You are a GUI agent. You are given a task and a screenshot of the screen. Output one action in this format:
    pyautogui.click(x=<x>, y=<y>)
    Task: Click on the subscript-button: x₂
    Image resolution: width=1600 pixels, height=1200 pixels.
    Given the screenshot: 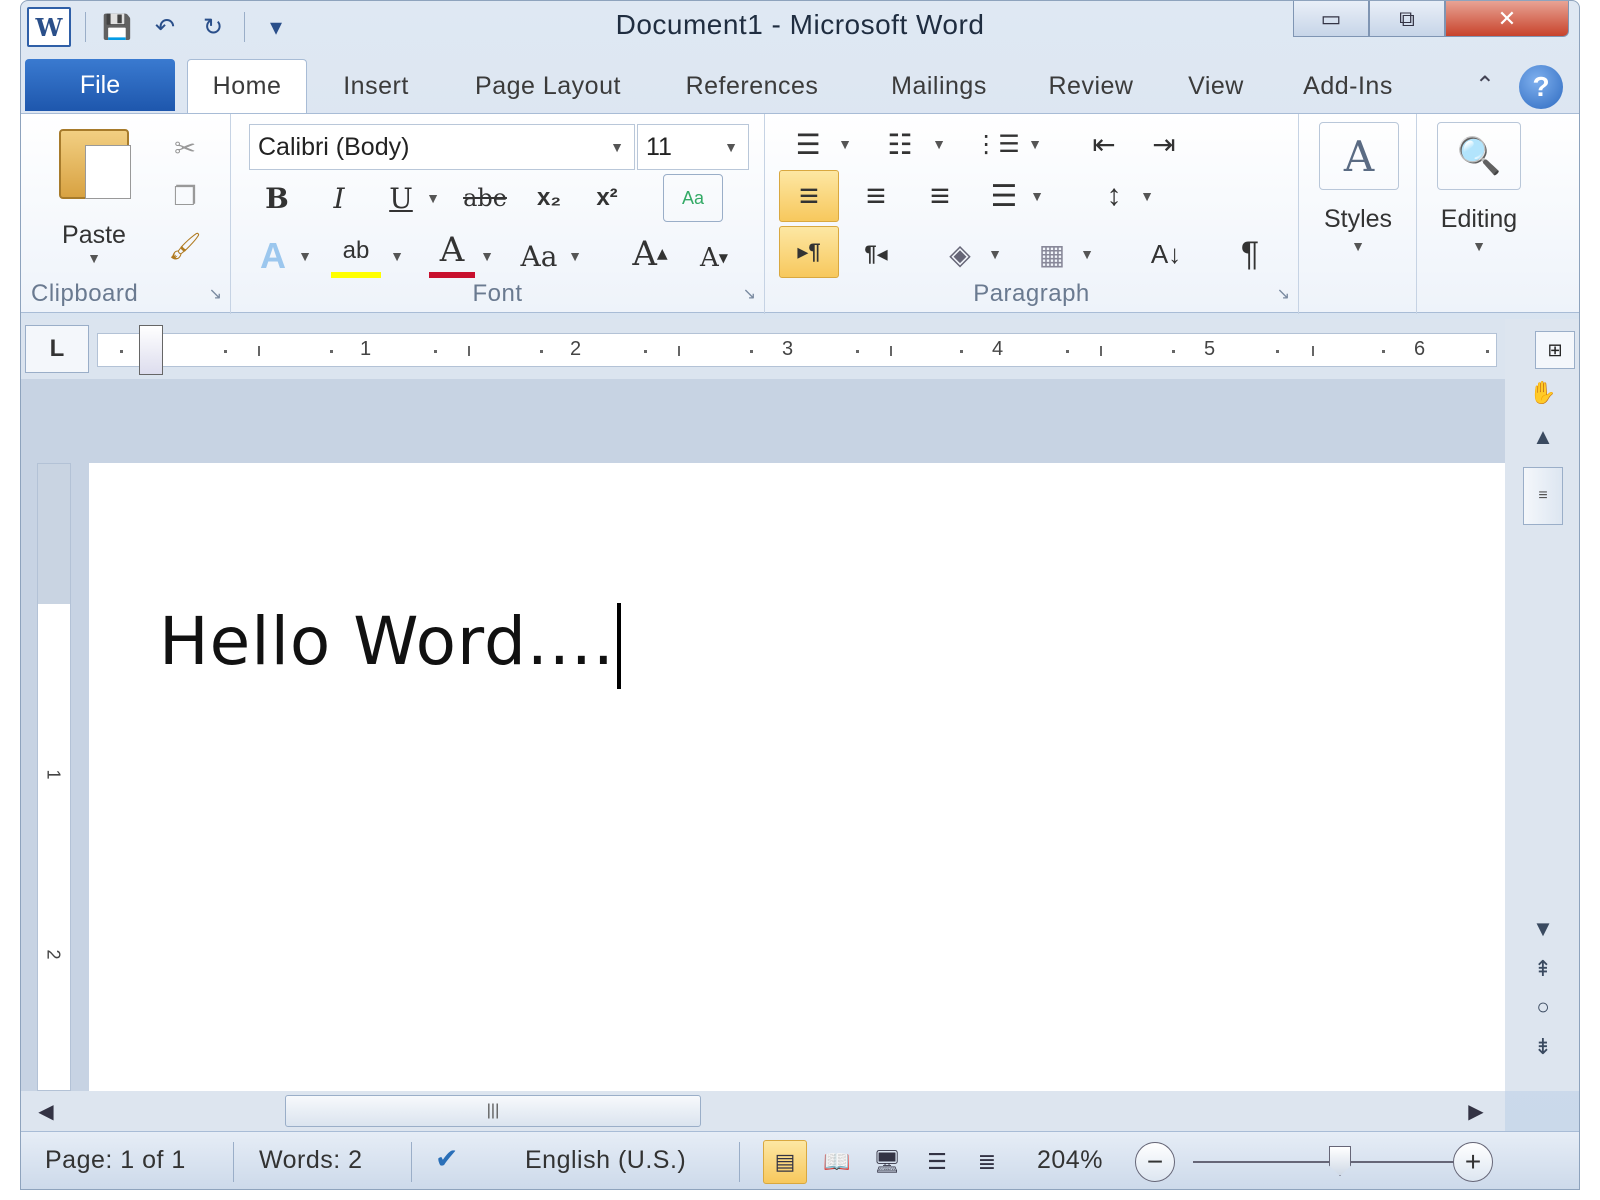 What is the action you would take?
    pyautogui.click(x=549, y=198)
    